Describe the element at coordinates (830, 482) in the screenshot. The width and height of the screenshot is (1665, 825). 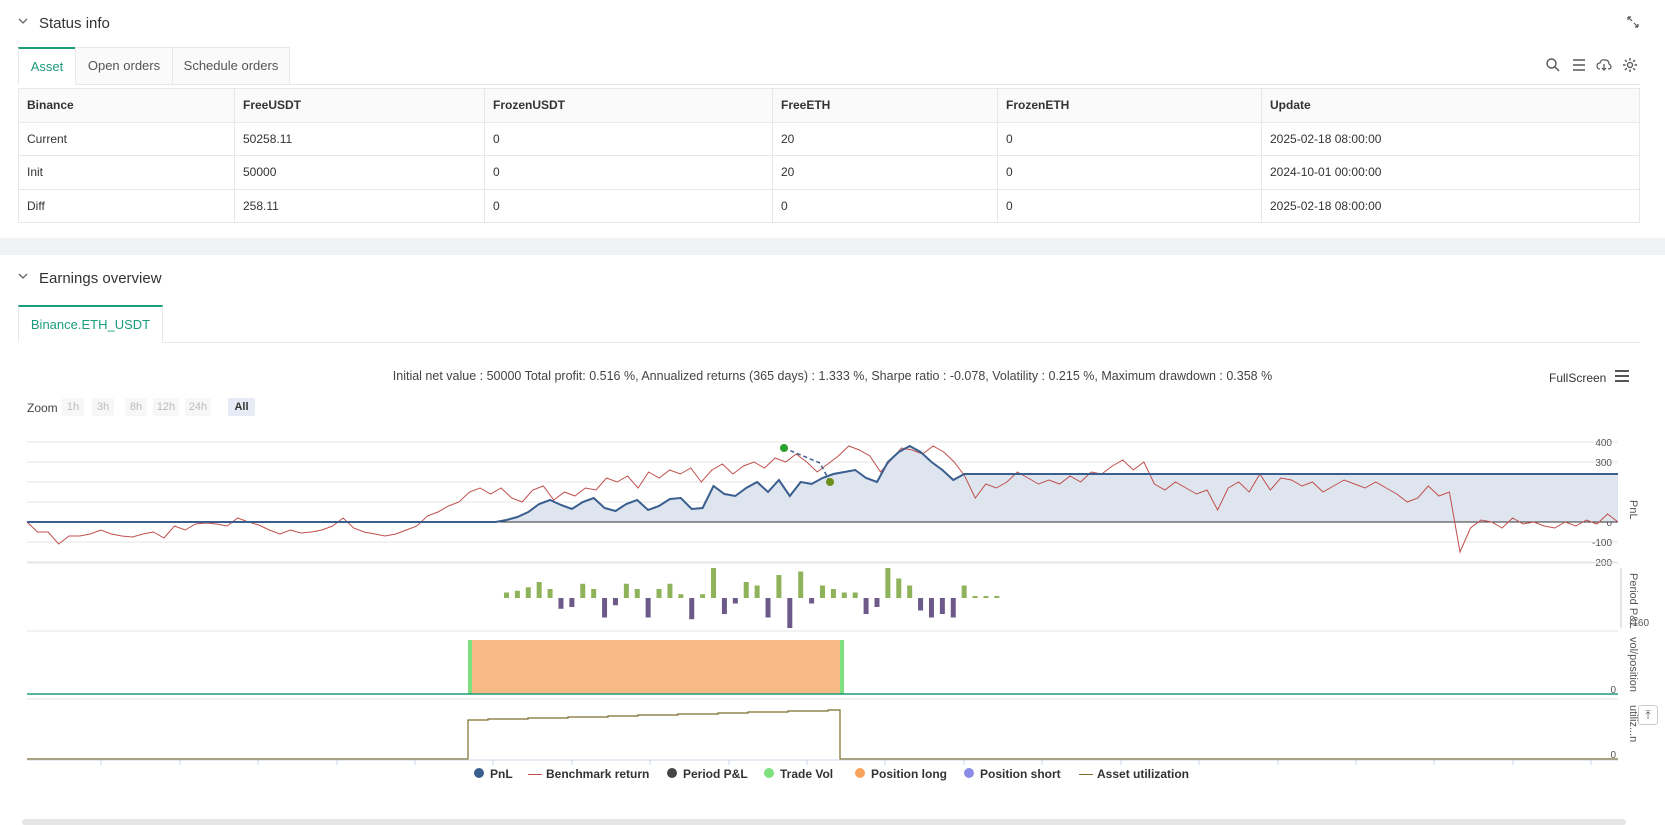
I see `sell-marker` at that location.